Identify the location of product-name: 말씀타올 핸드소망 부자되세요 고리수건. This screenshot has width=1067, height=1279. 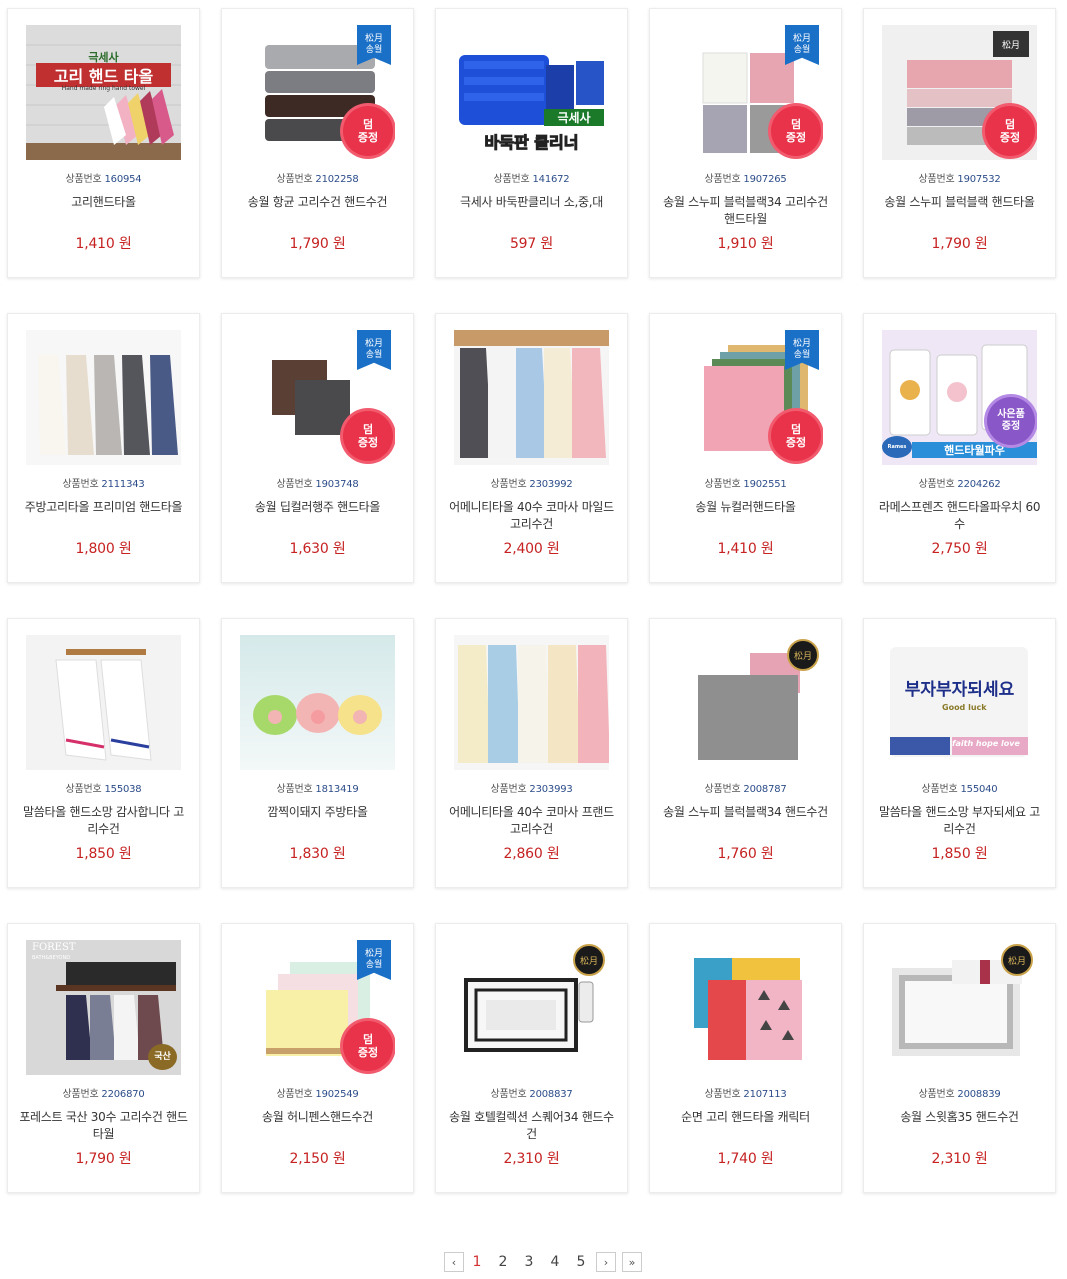
(959, 821).